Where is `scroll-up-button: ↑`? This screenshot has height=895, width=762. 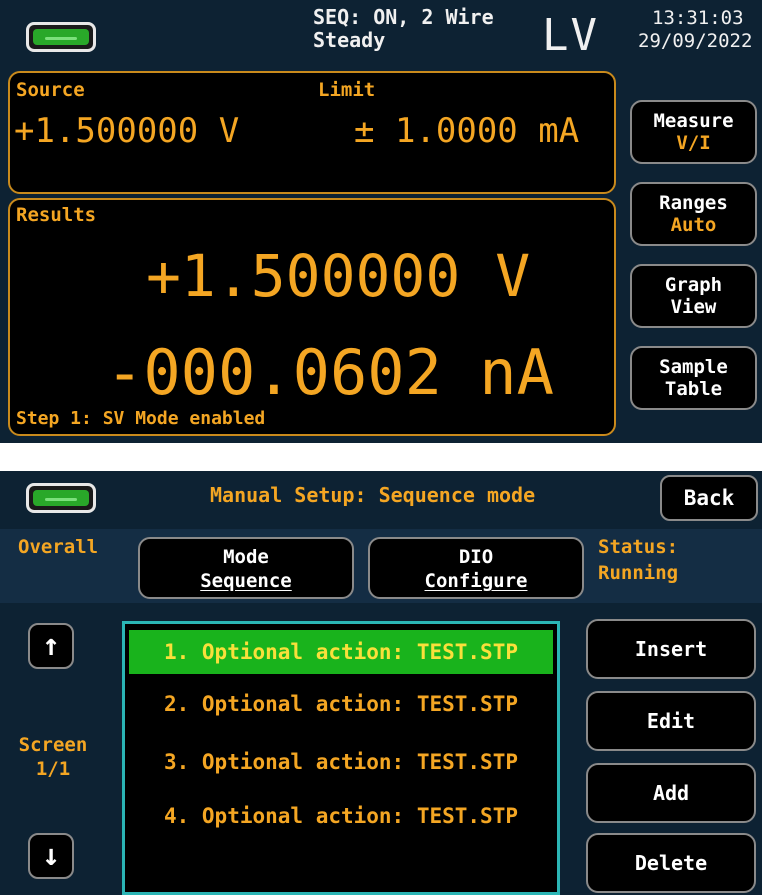 scroll-up-button: ↑ is located at coordinates (51, 646).